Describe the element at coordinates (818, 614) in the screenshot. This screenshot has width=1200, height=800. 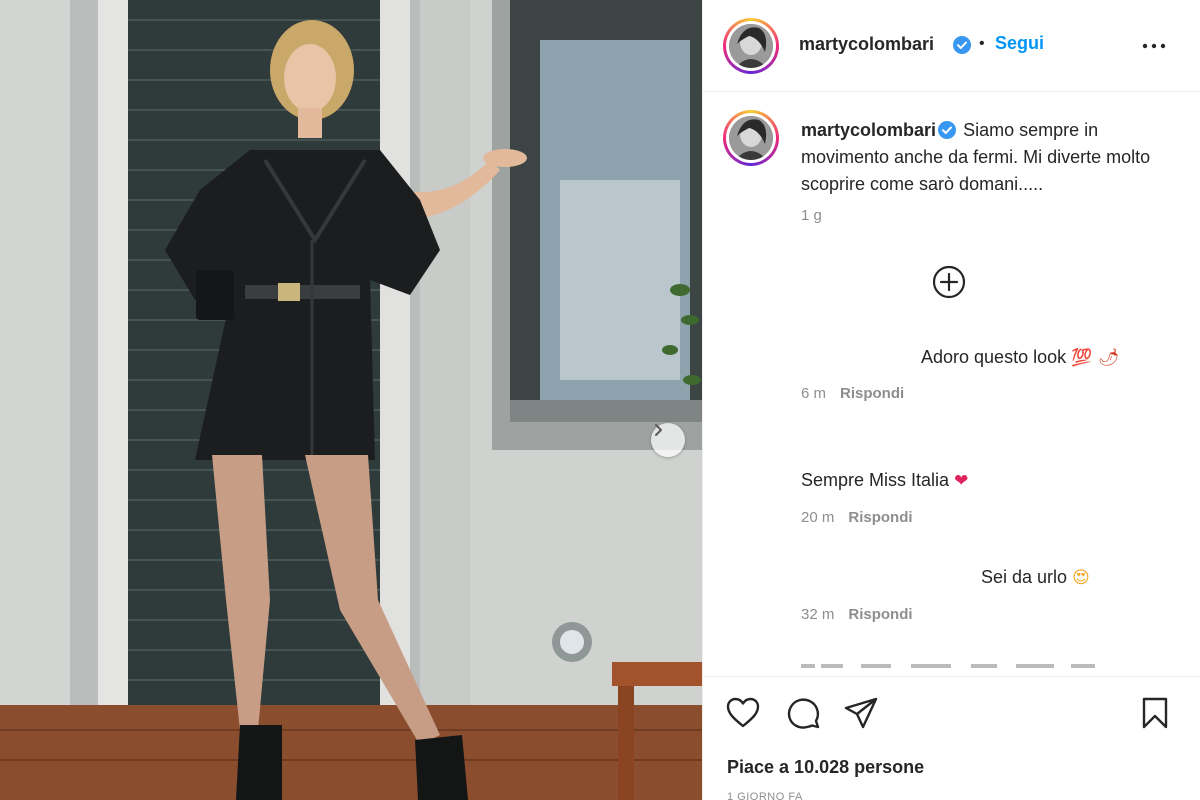
I see `comment-timestamp: 32 m` at that location.